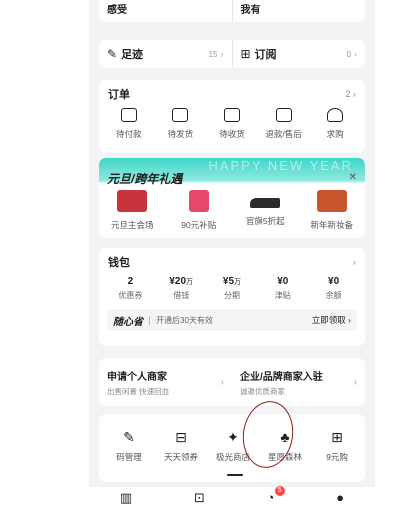  What do you see at coordinates (181, 288) in the screenshot?
I see `wallet-borrow: ¥20万 借钱` at bounding box center [181, 288].